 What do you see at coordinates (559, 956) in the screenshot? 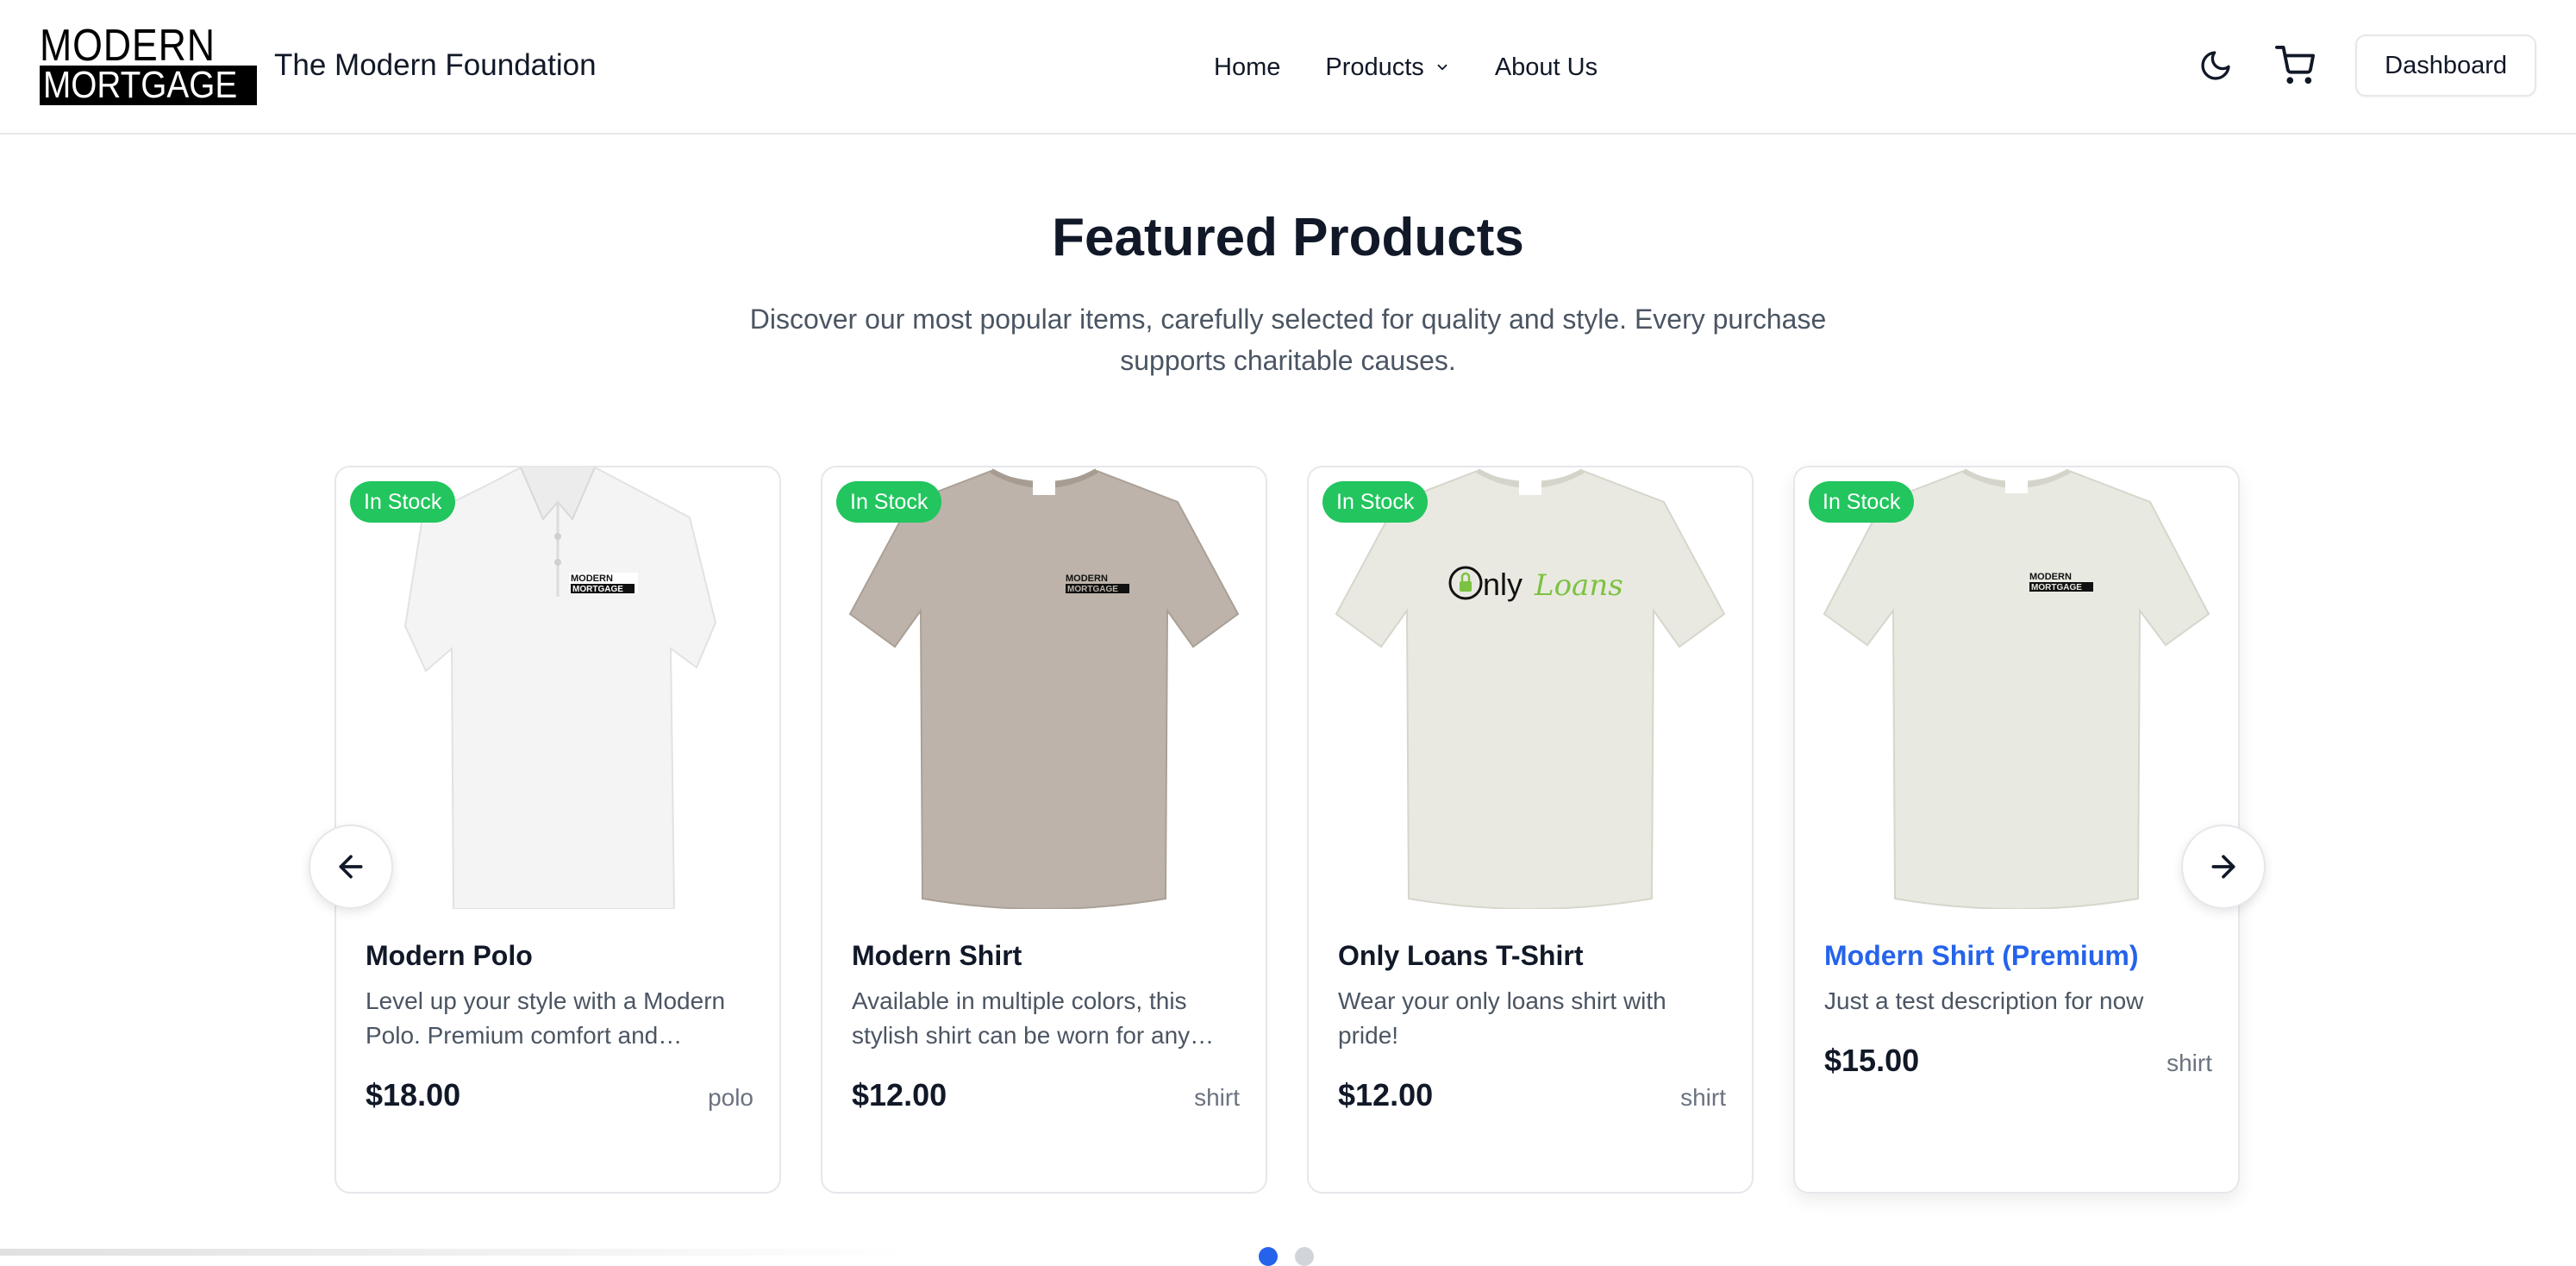
I see `product-name: Modern Polo` at bounding box center [559, 956].